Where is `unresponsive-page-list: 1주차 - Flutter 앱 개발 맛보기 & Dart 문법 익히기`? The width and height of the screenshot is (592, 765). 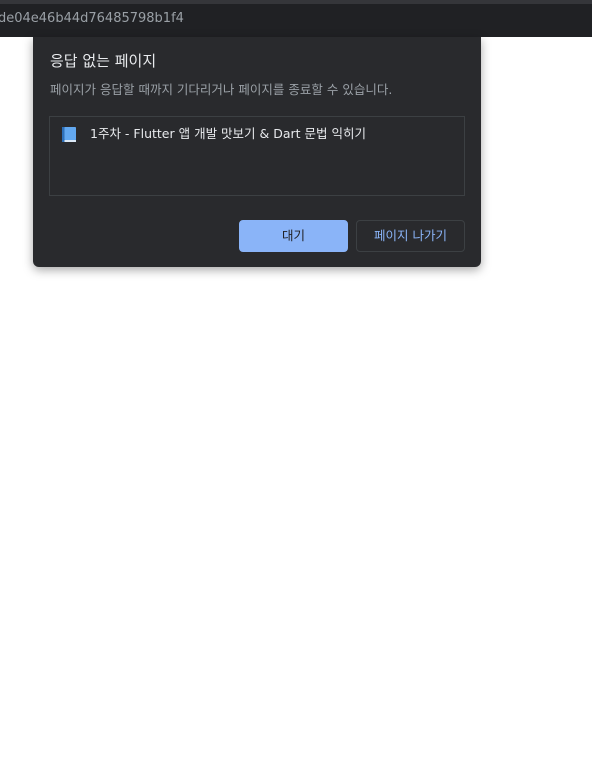 unresponsive-page-list: 1주차 - Flutter 앱 개발 맛보기 & Dart 문법 익히기 is located at coordinates (257, 156).